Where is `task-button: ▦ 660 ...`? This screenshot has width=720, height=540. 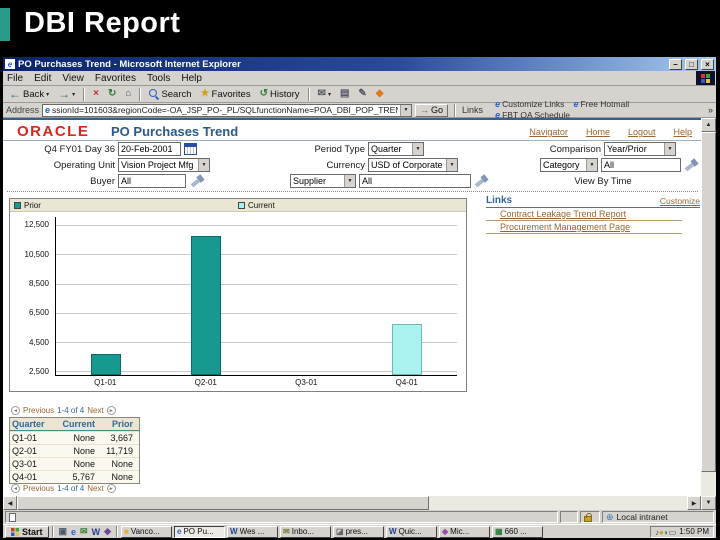 task-button: ▦ 660 ... is located at coordinates (518, 531).